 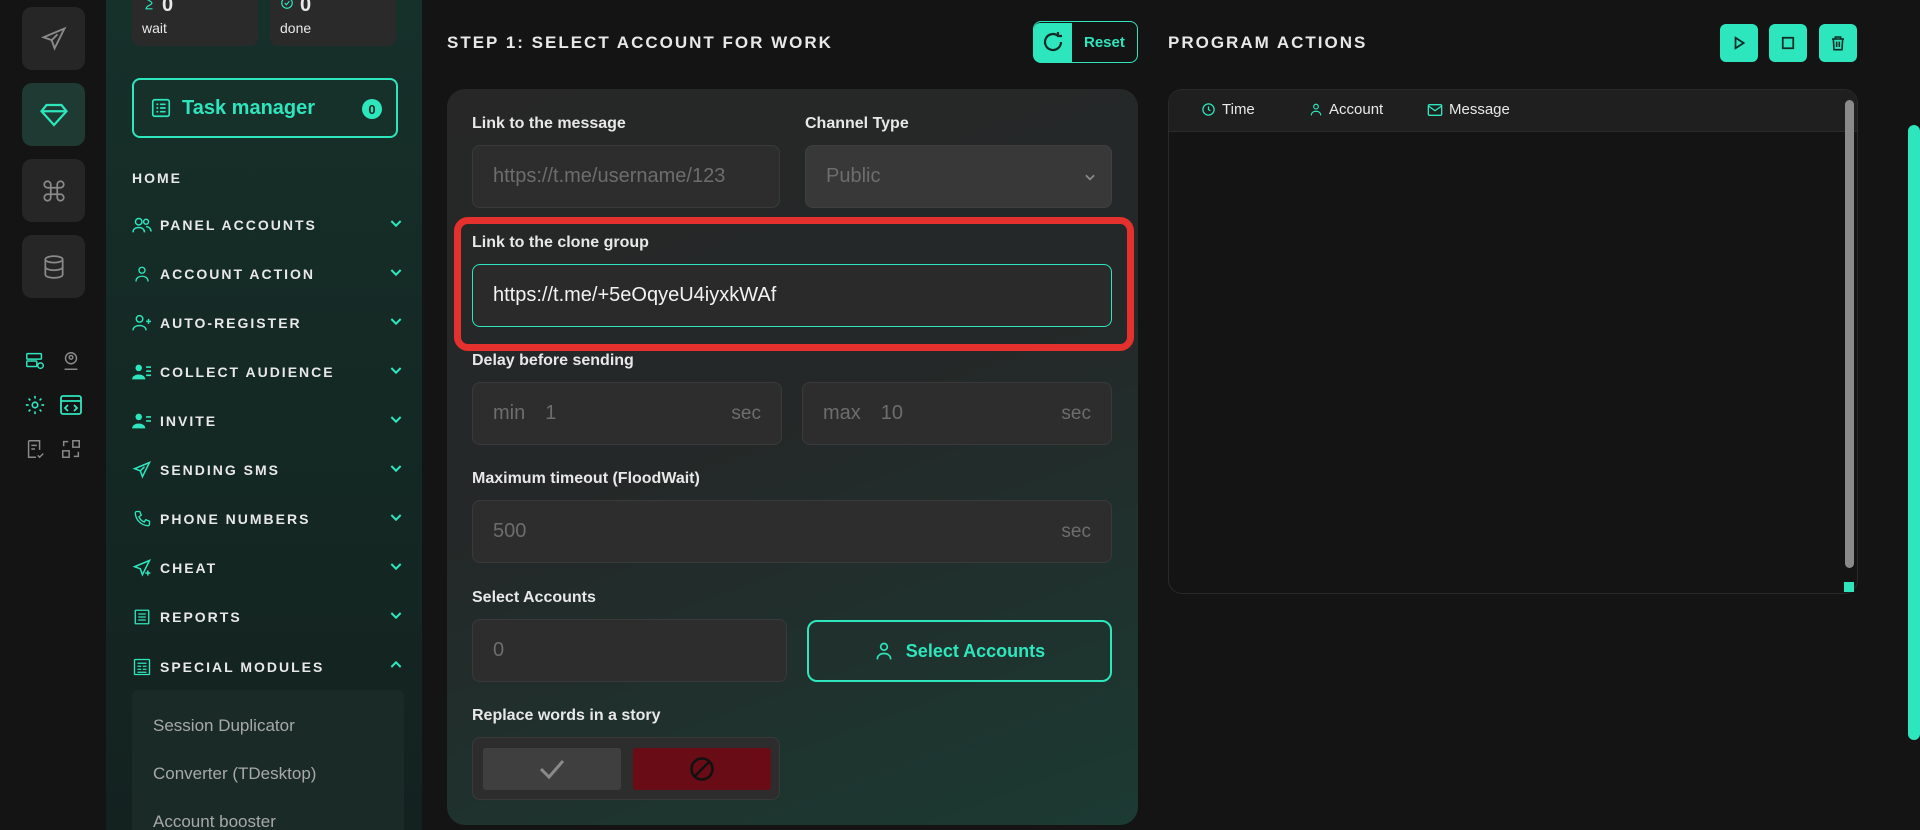 I want to click on hourglass-icon, so click(x=149, y=5).